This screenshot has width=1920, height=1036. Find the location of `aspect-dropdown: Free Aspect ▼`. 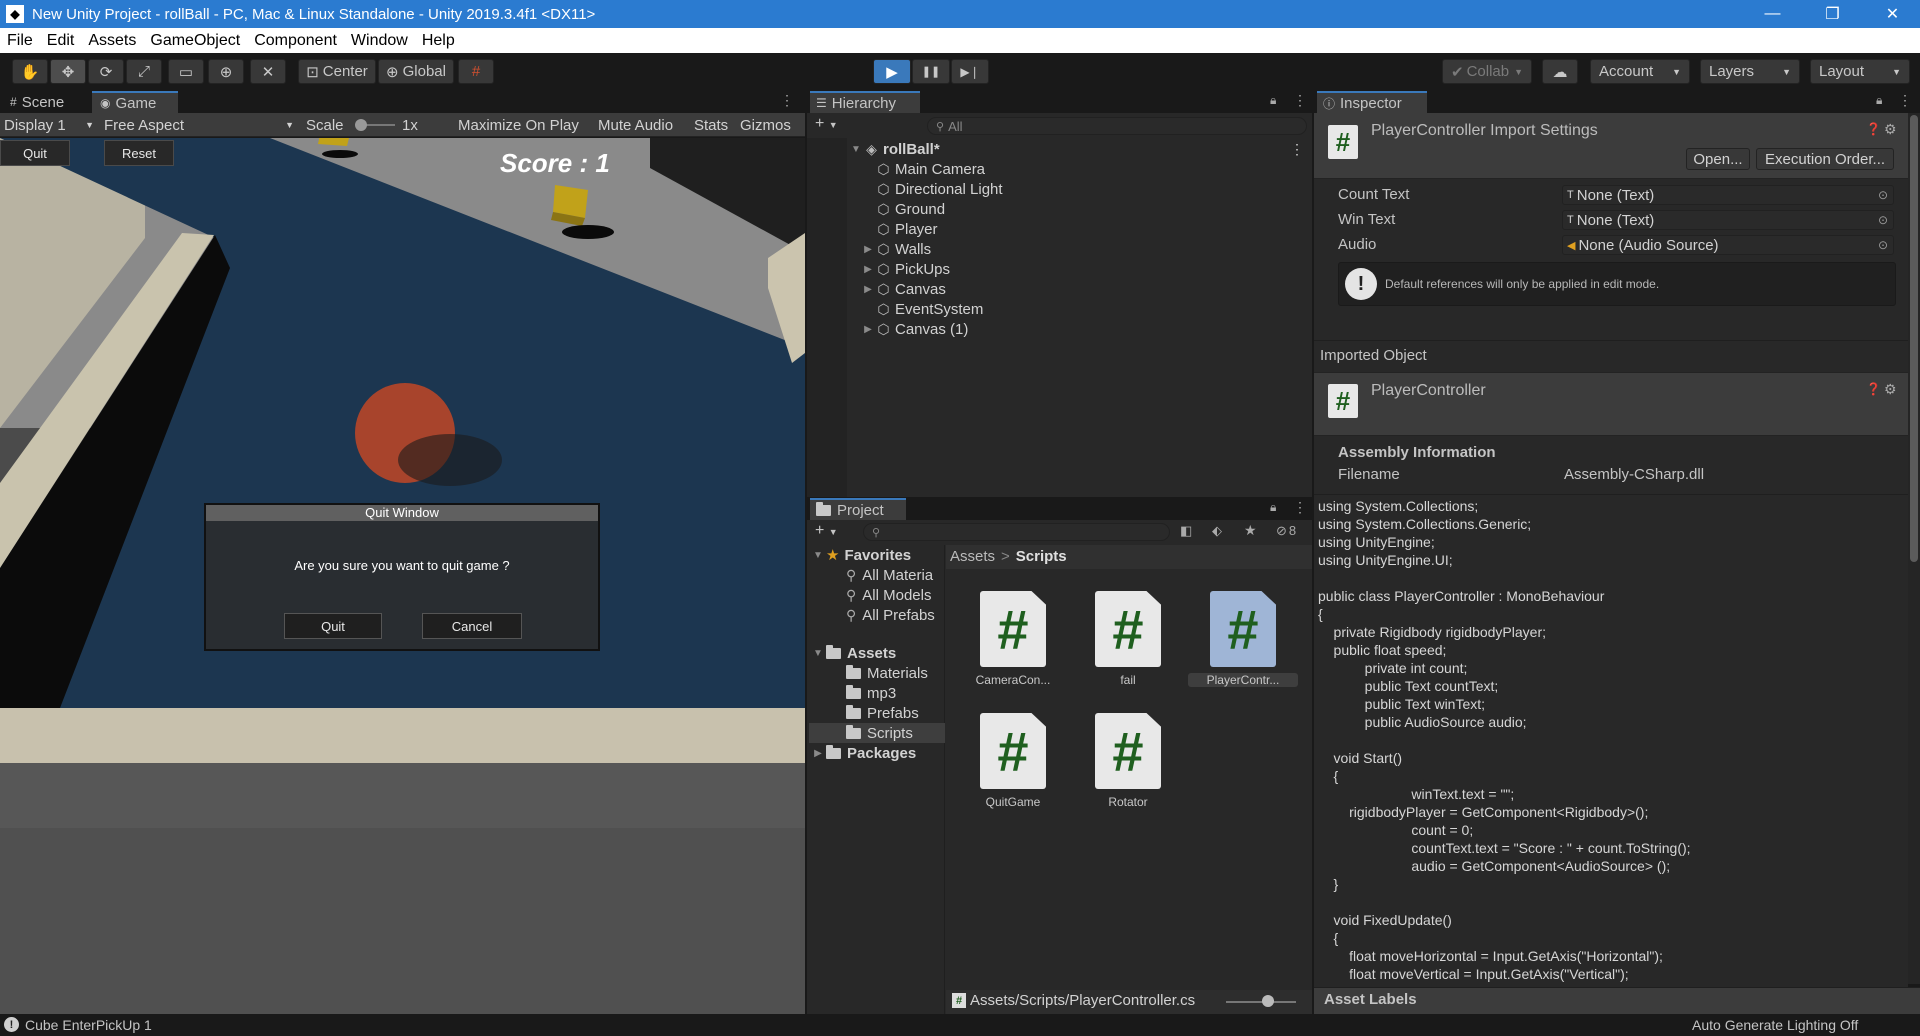

aspect-dropdown: Free Aspect ▼ is located at coordinates (199, 125).